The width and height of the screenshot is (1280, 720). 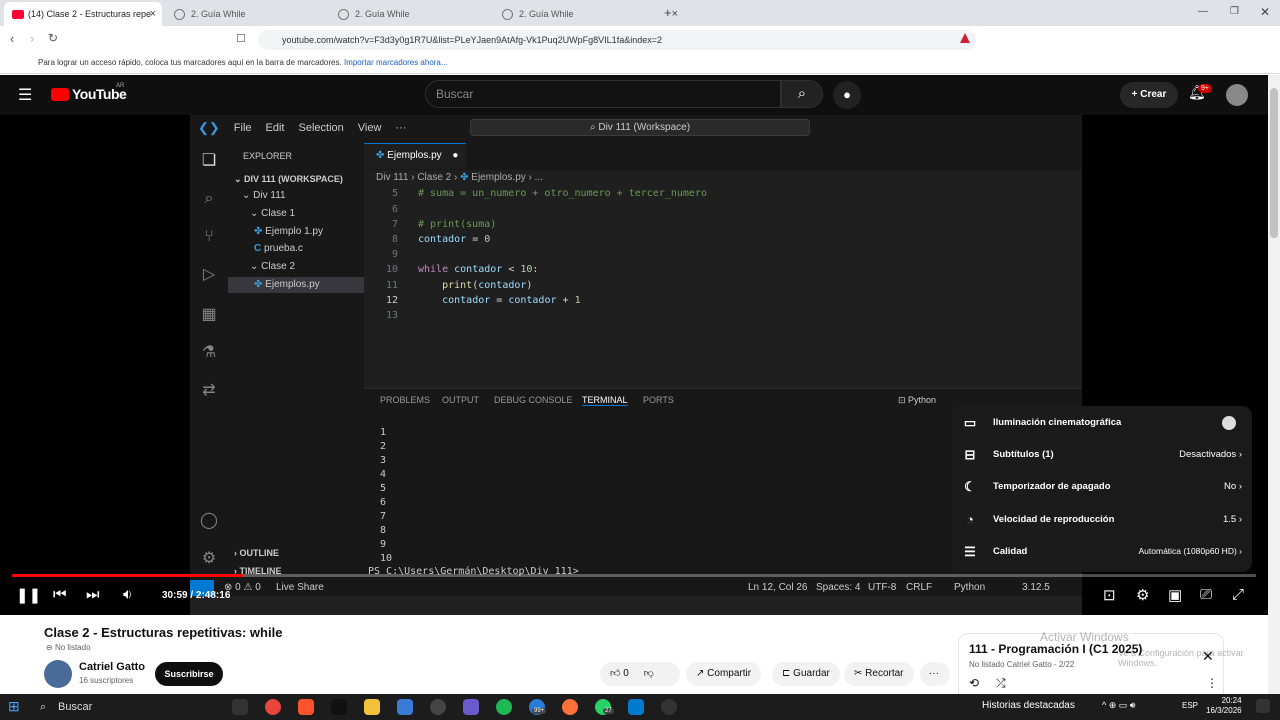 What do you see at coordinates (1102, 520) in the screenshot?
I see `setting-playback-speed: ◔ Velocidad de reproducción 1.5 ›` at bounding box center [1102, 520].